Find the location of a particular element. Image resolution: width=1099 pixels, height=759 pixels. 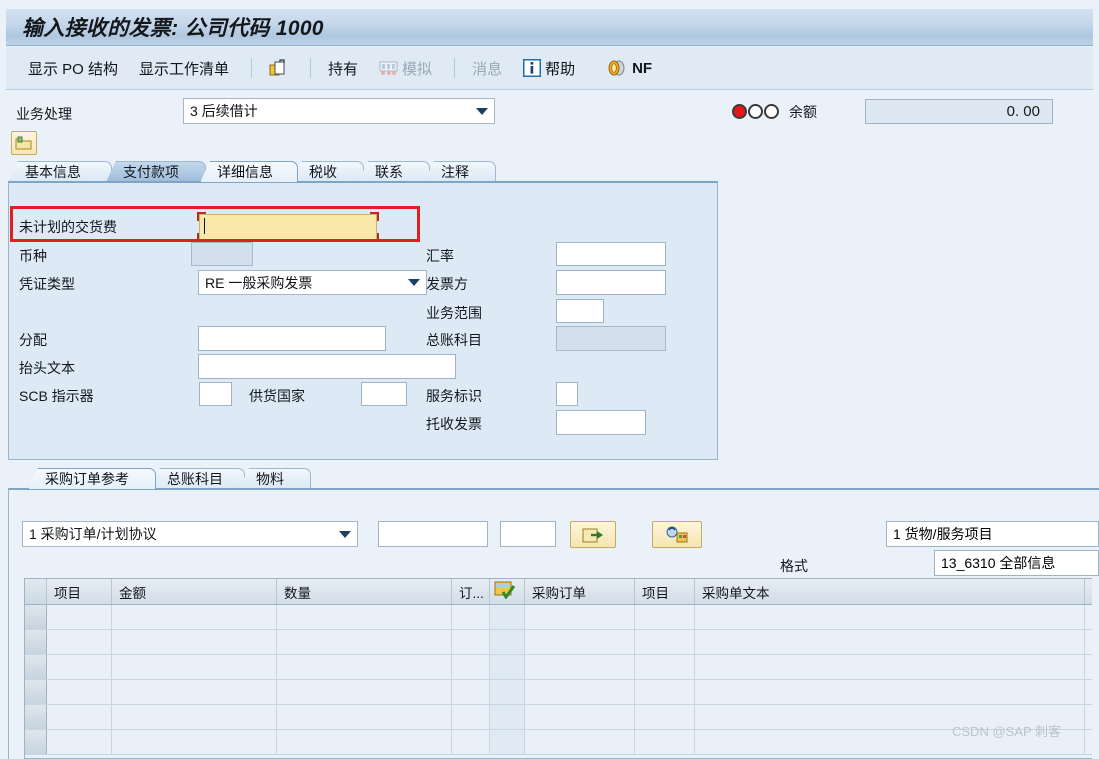

grid-header-quantity: 数量 is located at coordinates (364, 591).